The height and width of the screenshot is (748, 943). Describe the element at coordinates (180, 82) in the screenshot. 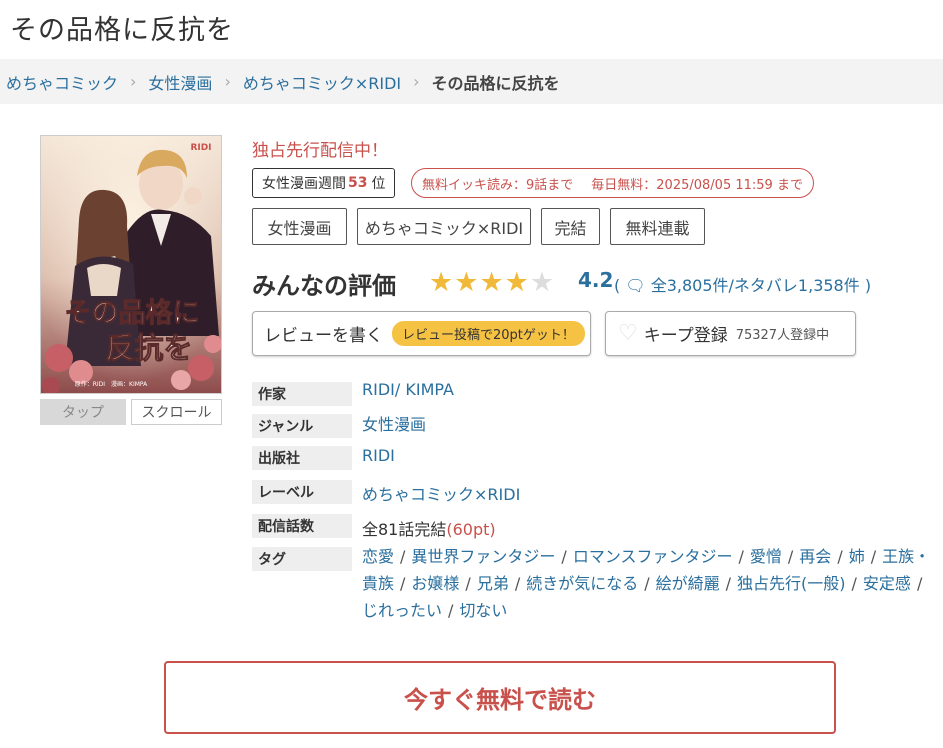

I see `breadcrumb-item-josei: 女性漫画` at that location.